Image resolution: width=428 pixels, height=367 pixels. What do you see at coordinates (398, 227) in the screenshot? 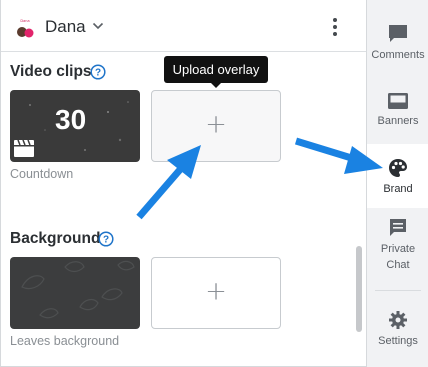
I see `chat-icon` at bounding box center [398, 227].